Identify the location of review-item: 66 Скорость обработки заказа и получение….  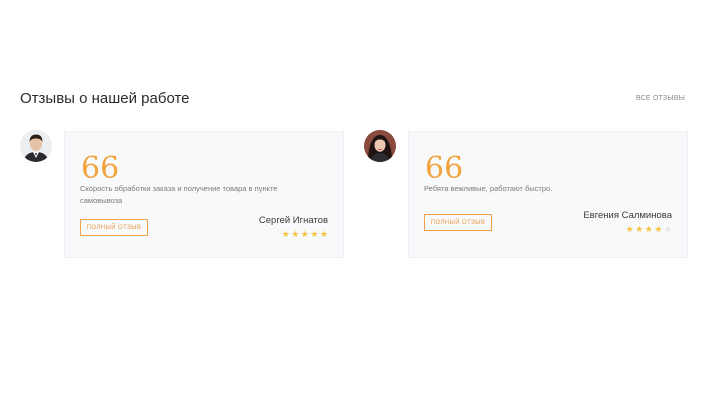
(182, 194).